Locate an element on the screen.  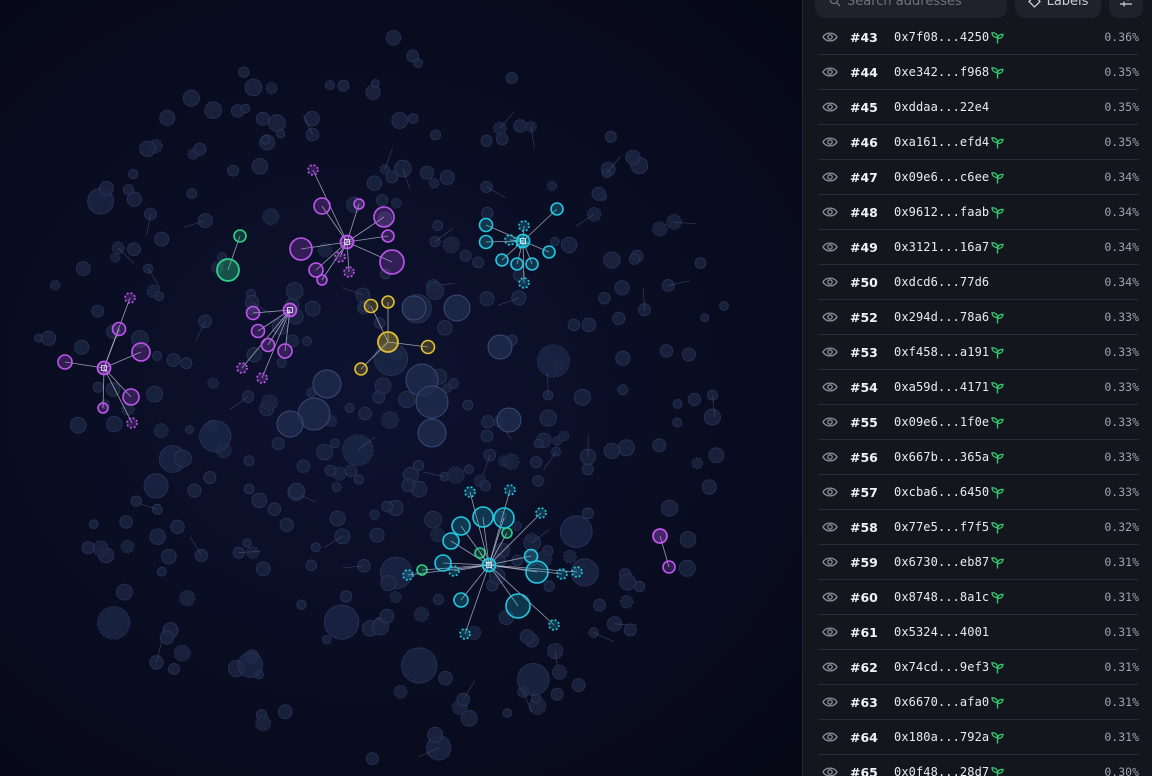
holder-row: #58 0x77e5...f7f5 0.32% is located at coordinates (979, 527).